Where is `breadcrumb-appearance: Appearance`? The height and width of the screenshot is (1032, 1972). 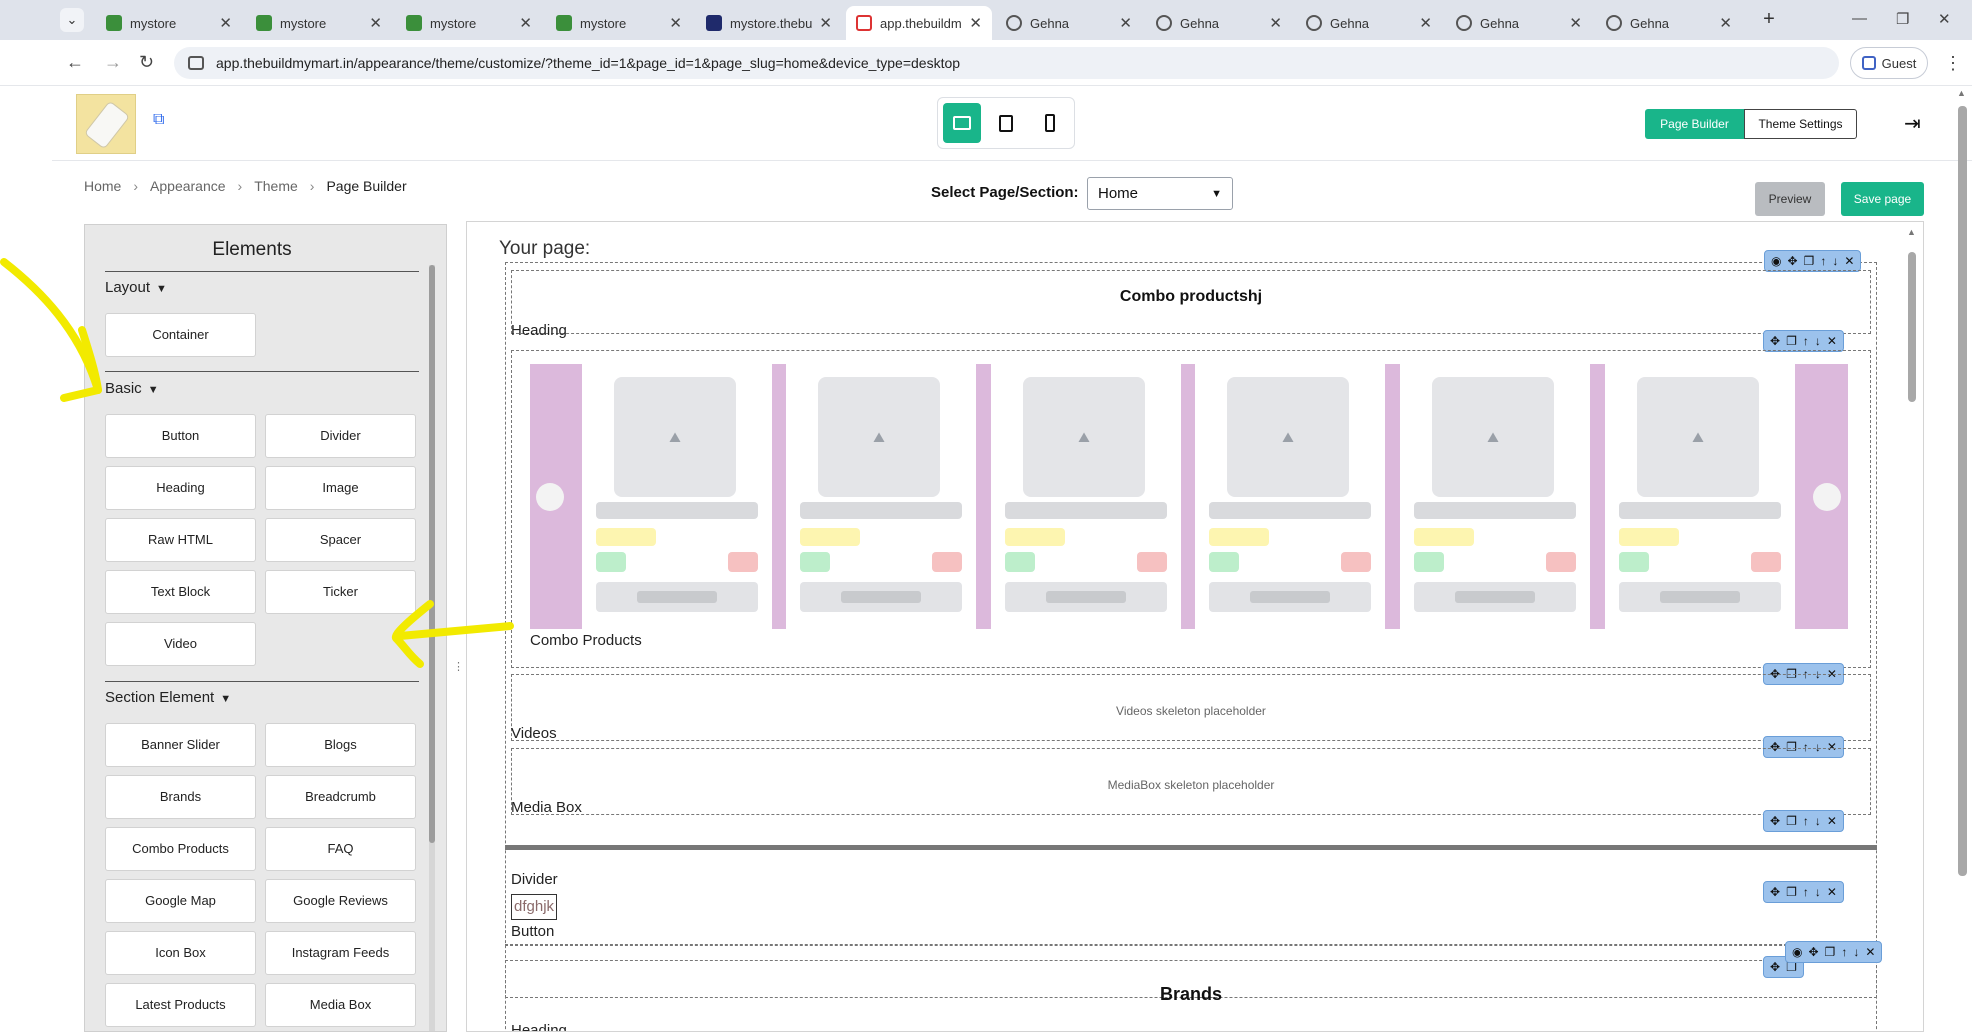 breadcrumb-appearance: Appearance is located at coordinates (188, 186).